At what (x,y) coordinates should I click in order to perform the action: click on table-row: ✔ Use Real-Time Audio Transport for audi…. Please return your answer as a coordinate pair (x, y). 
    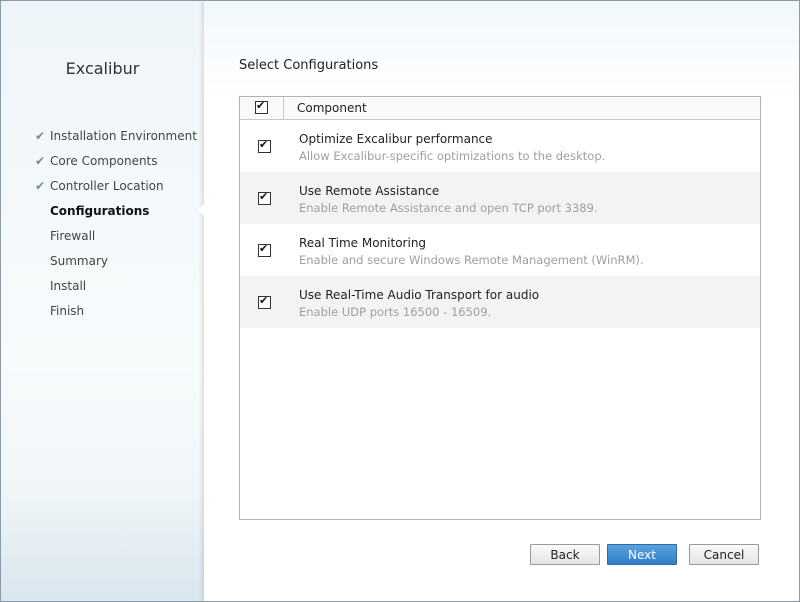
    Looking at the image, I should click on (500, 302).